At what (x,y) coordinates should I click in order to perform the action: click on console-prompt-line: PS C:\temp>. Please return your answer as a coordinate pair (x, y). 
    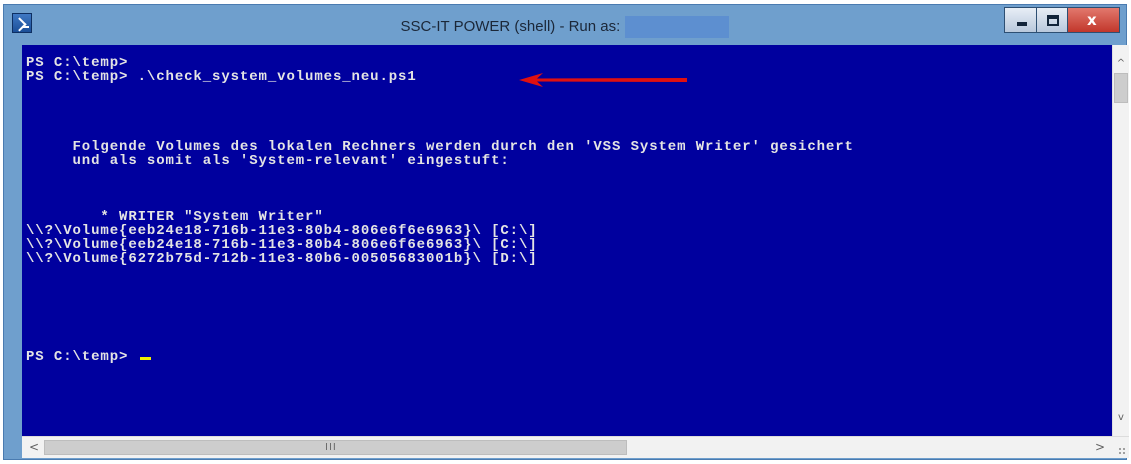
    Looking at the image, I should click on (88, 357).